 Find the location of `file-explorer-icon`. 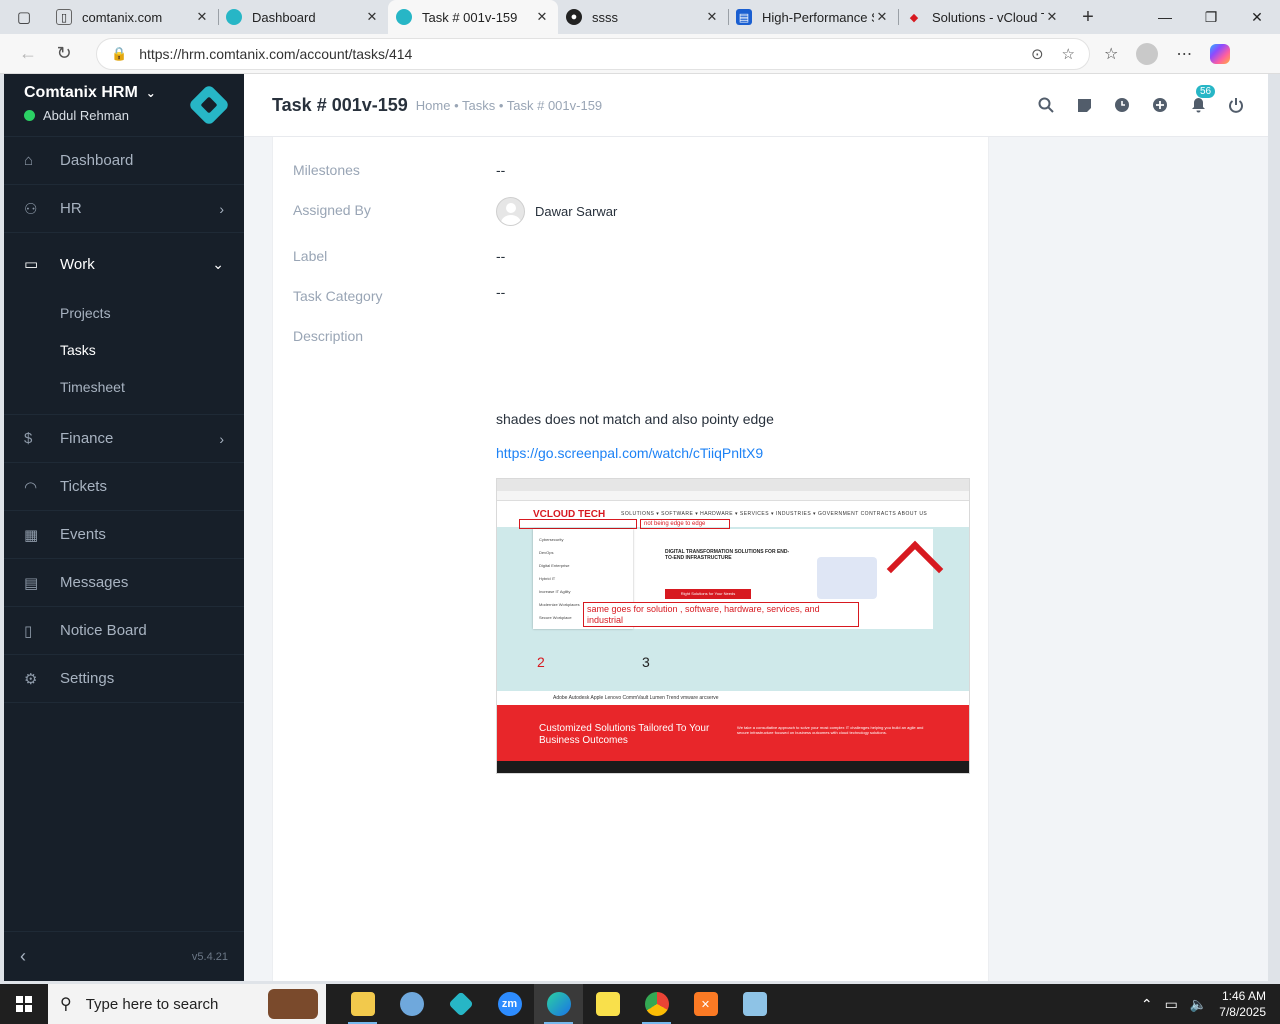

file-explorer-icon is located at coordinates (362, 1004).